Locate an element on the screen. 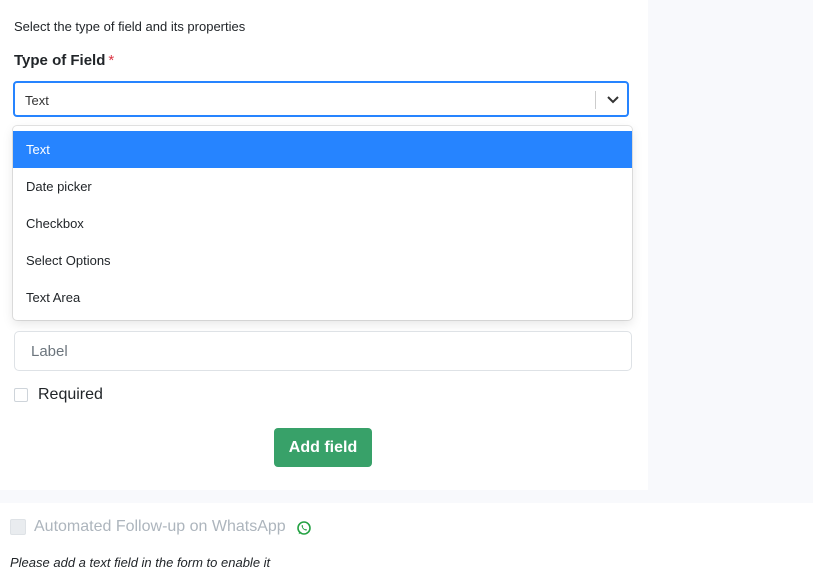 The height and width of the screenshot is (583, 813). select-indicator-separator is located at coordinates (595, 100).